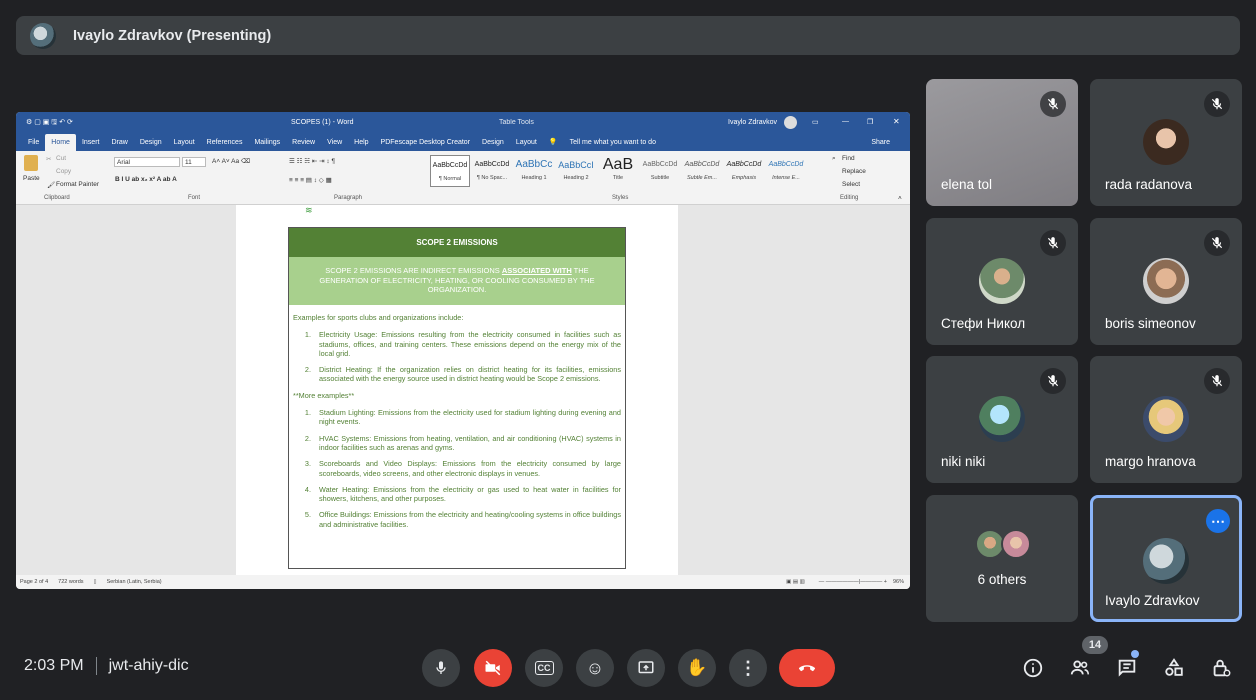  I want to click on reactions-button: ☺, so click(595, 668).